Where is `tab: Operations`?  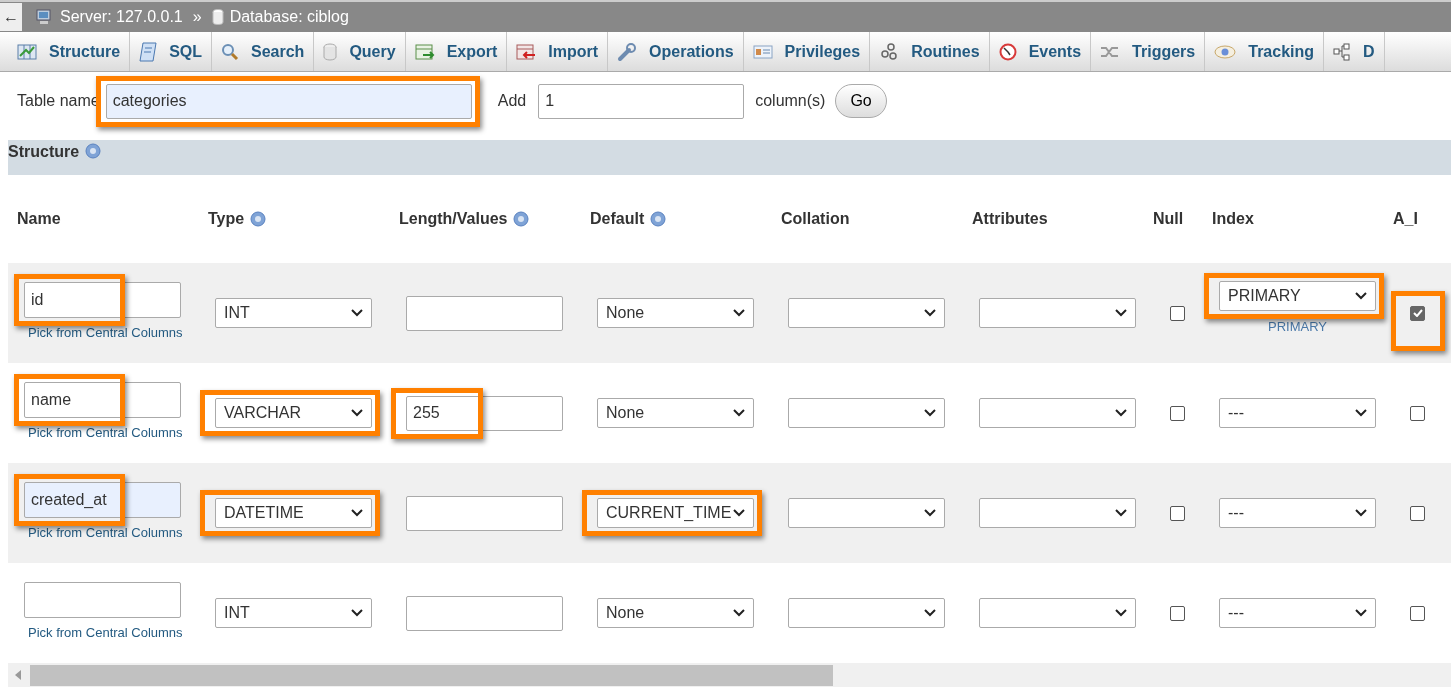 tab: Operations is located at coordinates (676, 51).